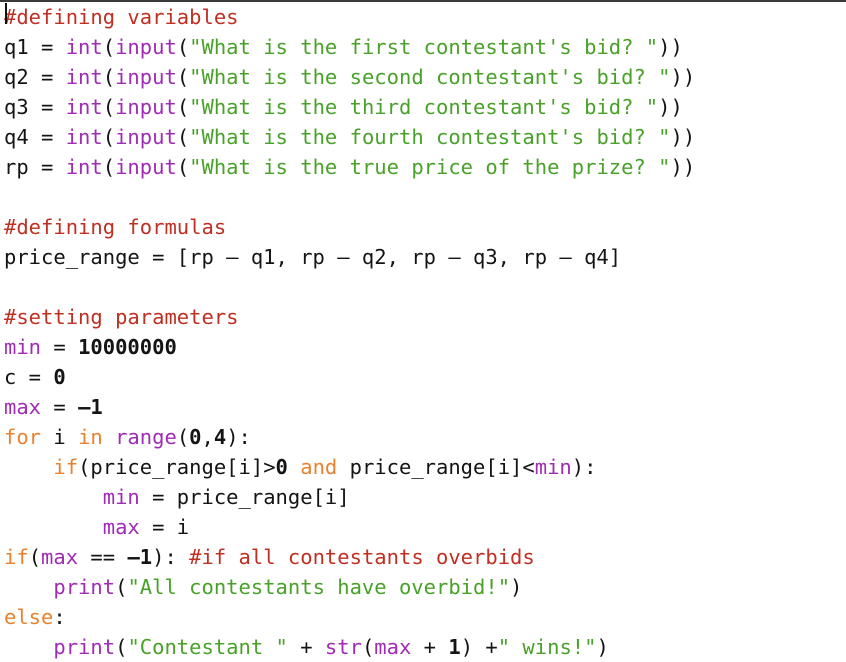 The image size is (846, 662). I want to click on code-token-plain: price_range[i]<, so click(436, 467).